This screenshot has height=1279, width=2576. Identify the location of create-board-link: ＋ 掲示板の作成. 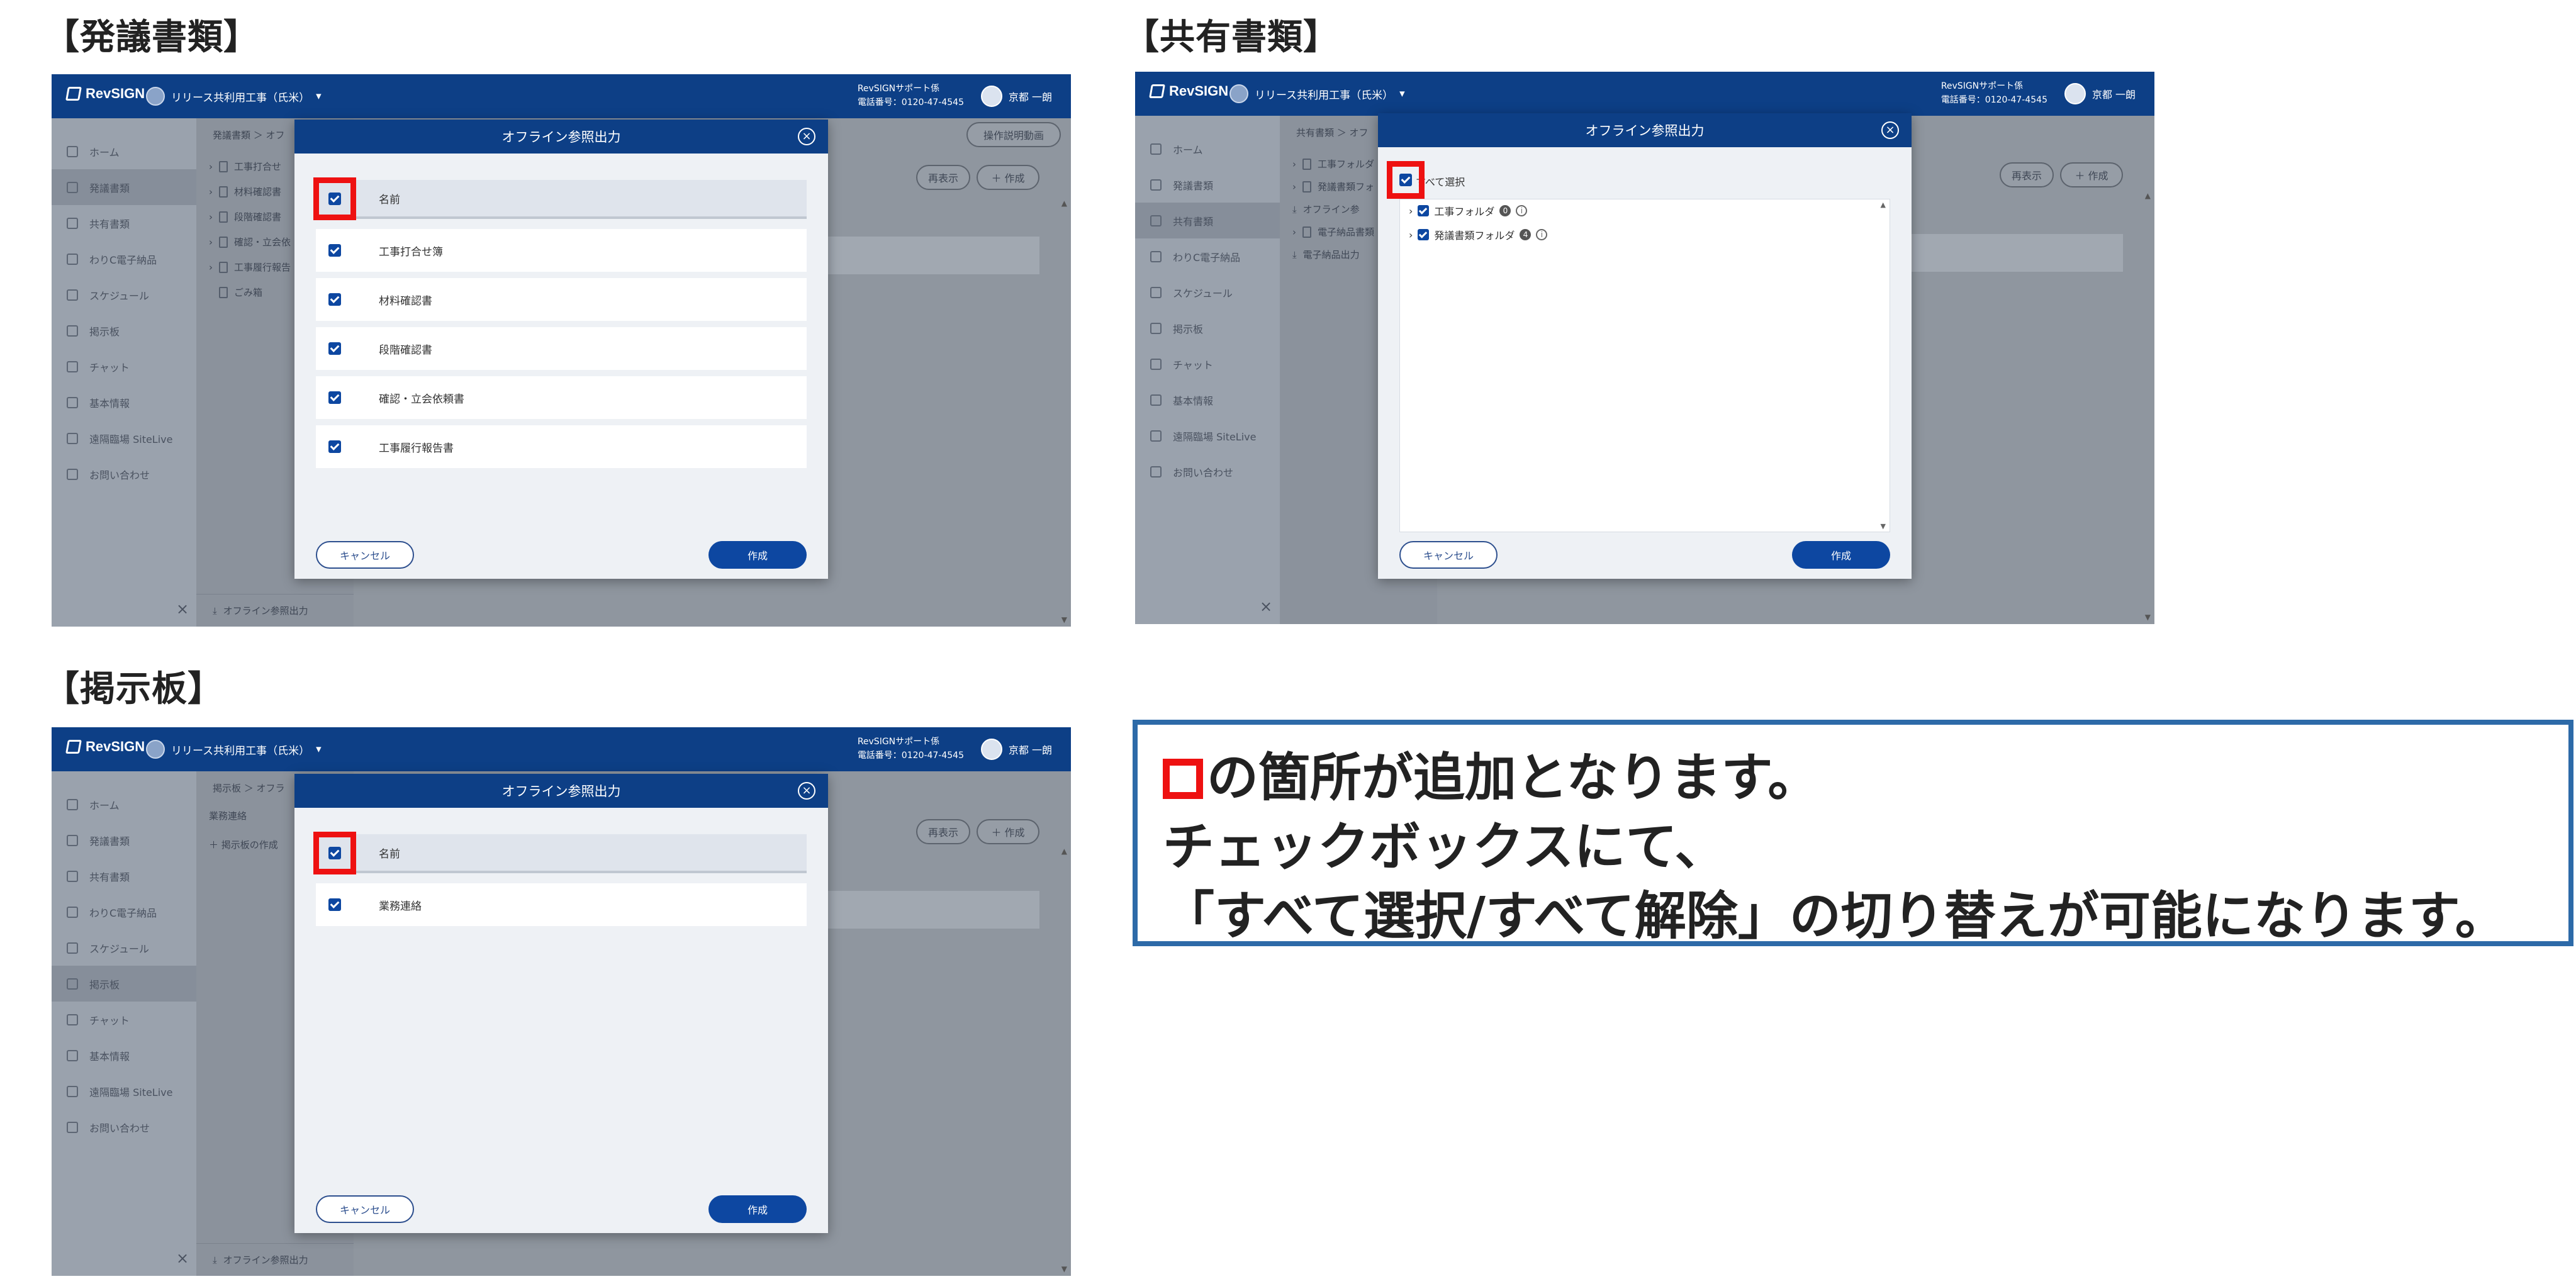
(243, 844).